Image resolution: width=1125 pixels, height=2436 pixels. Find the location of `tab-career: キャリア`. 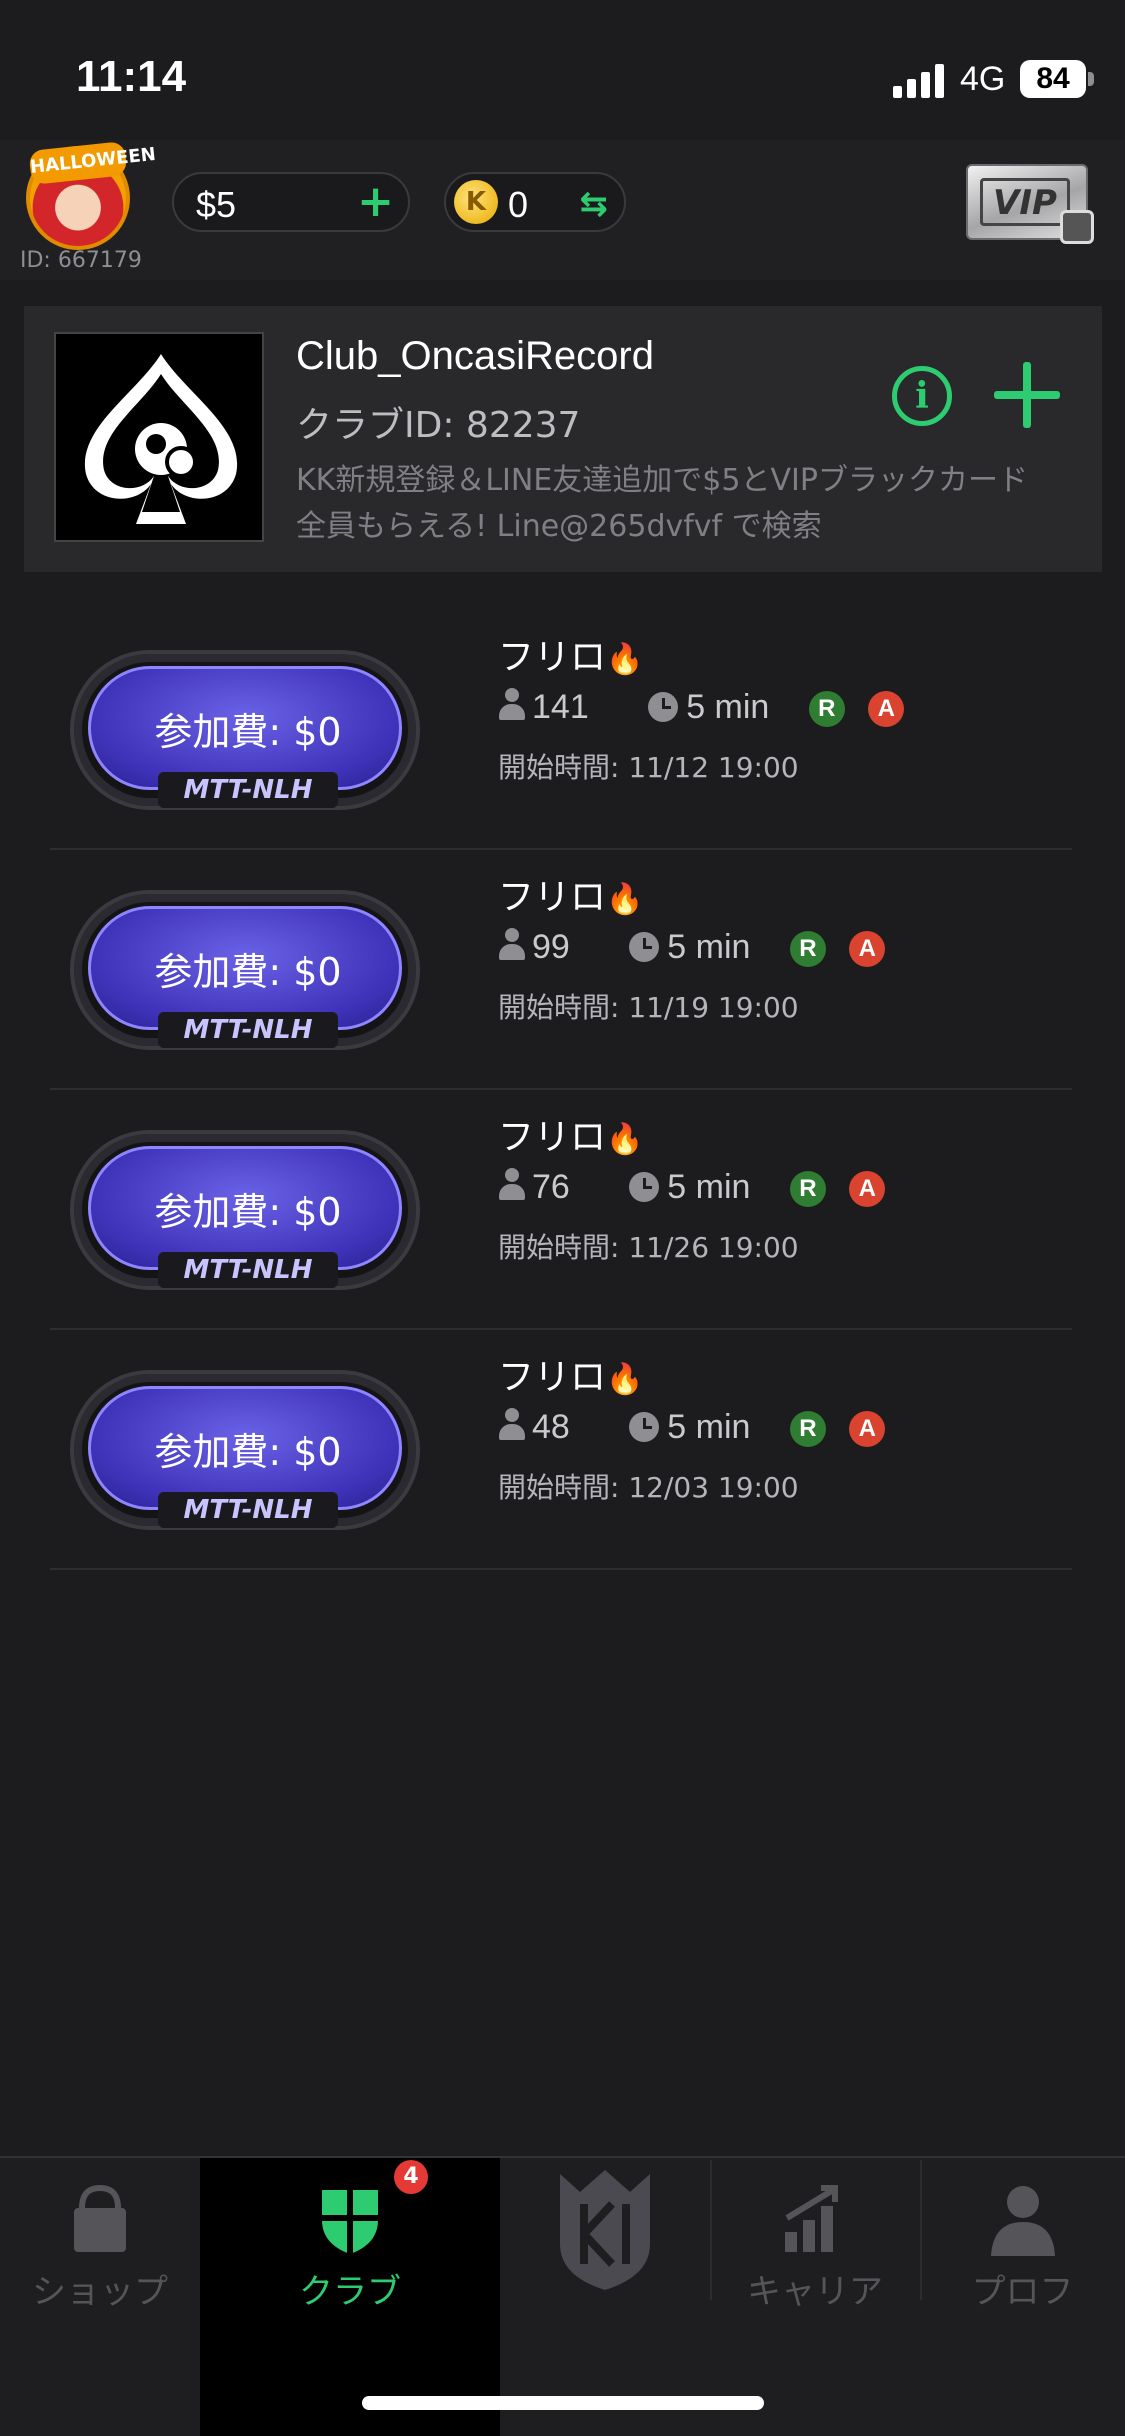

tab-career: キャリア is located at coordinates (815, 2297).